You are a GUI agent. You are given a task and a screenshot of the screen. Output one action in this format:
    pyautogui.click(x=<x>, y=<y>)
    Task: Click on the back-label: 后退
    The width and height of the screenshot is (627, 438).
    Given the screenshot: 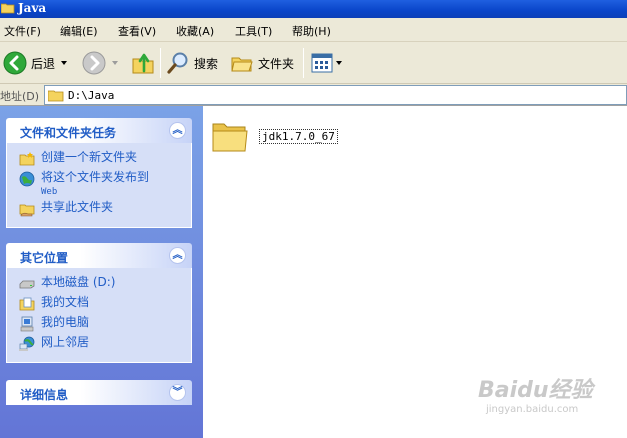 What is the action you would take?
    pyautogui.click(x=43, y=63)
    